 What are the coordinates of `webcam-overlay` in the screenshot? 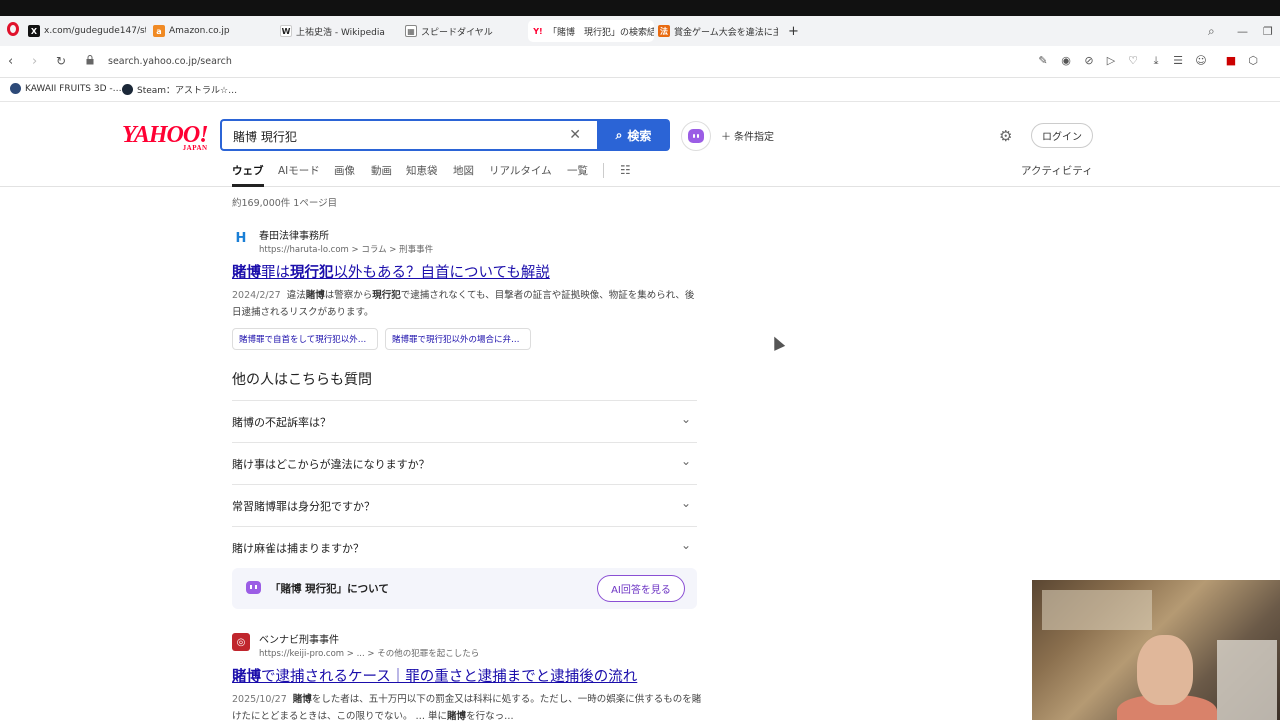 It's located at (1156, 650).